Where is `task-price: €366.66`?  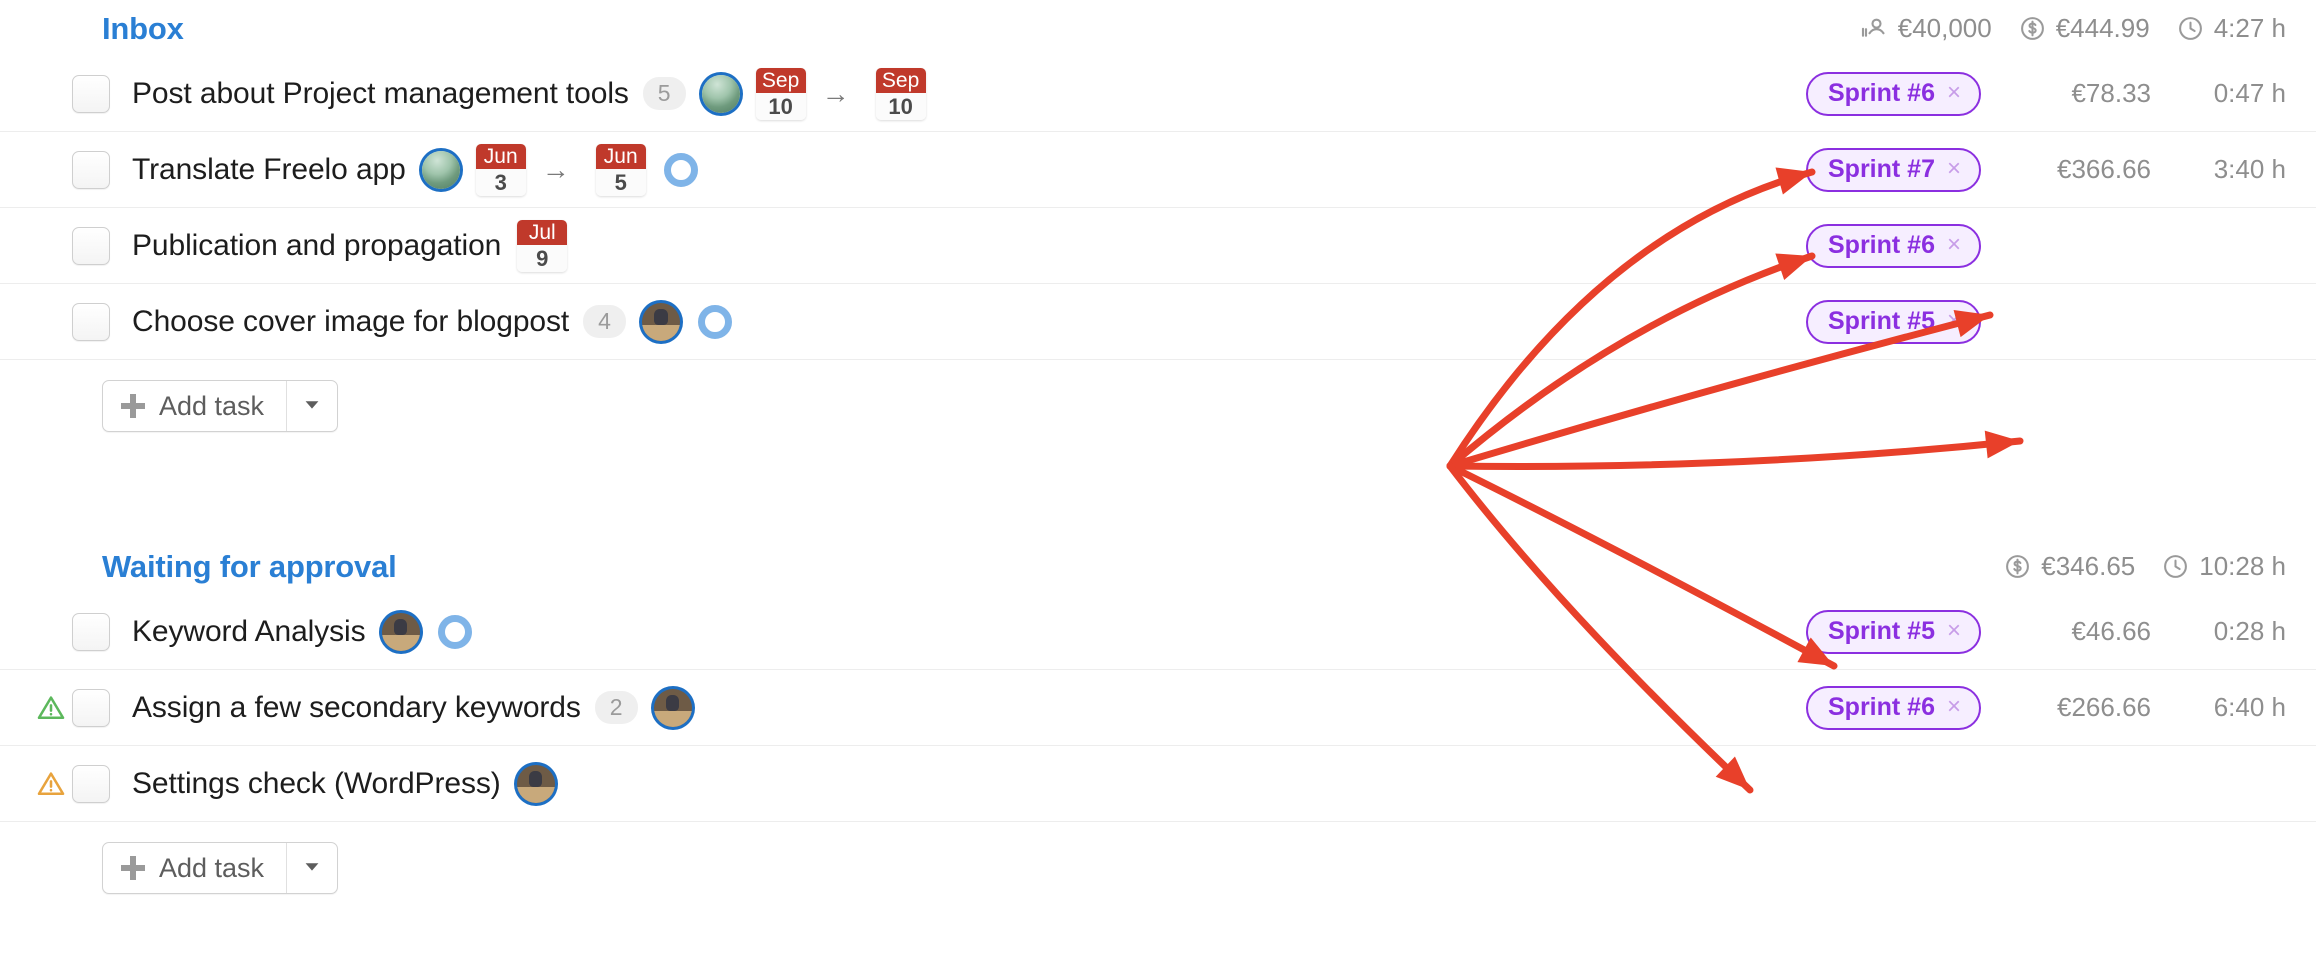 task-price: €366.66 is located at coordinates (2104, 169).